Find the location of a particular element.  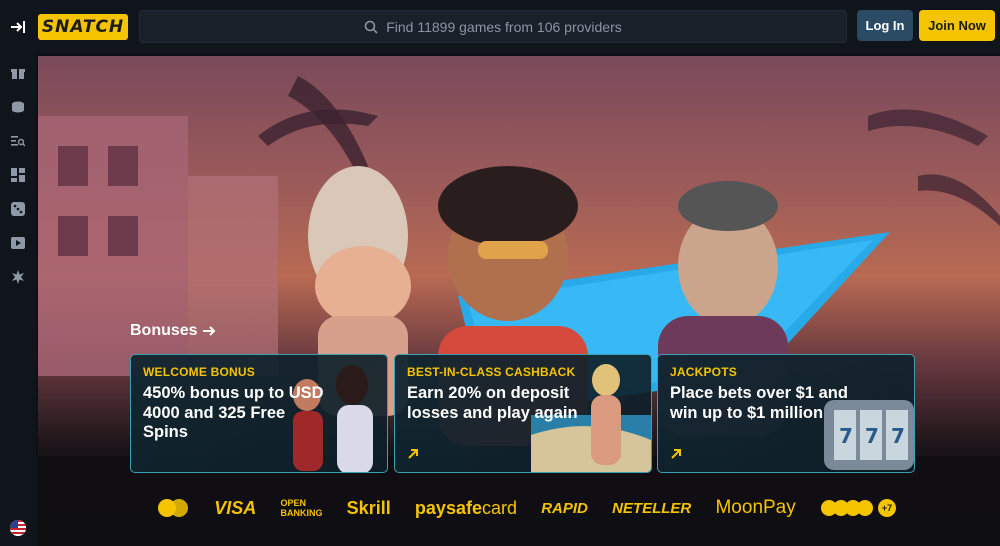

skrill-logo: Skrill is located at coordinates (368, 507).